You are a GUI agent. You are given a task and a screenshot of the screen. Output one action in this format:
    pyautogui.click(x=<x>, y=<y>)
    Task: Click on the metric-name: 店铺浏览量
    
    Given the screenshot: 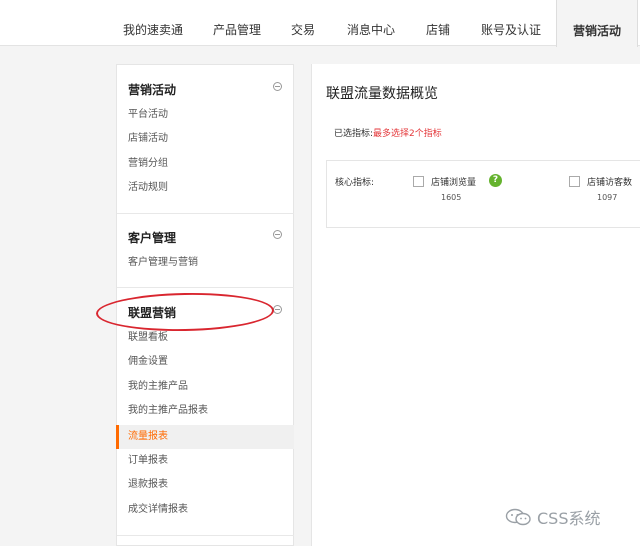 What is the action you would take?
    pyautogui.click(x=454, y=183)
    